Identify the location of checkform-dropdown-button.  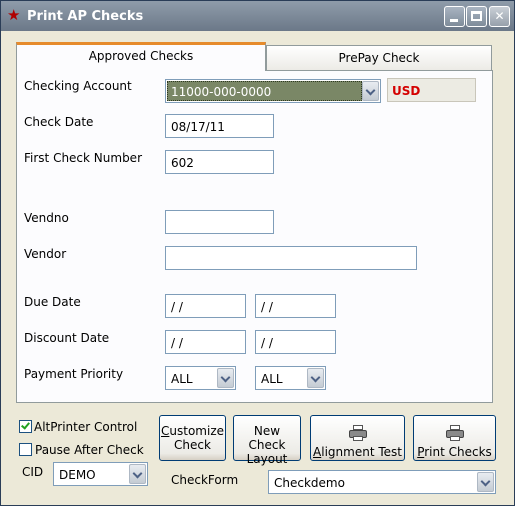
(485, 482).